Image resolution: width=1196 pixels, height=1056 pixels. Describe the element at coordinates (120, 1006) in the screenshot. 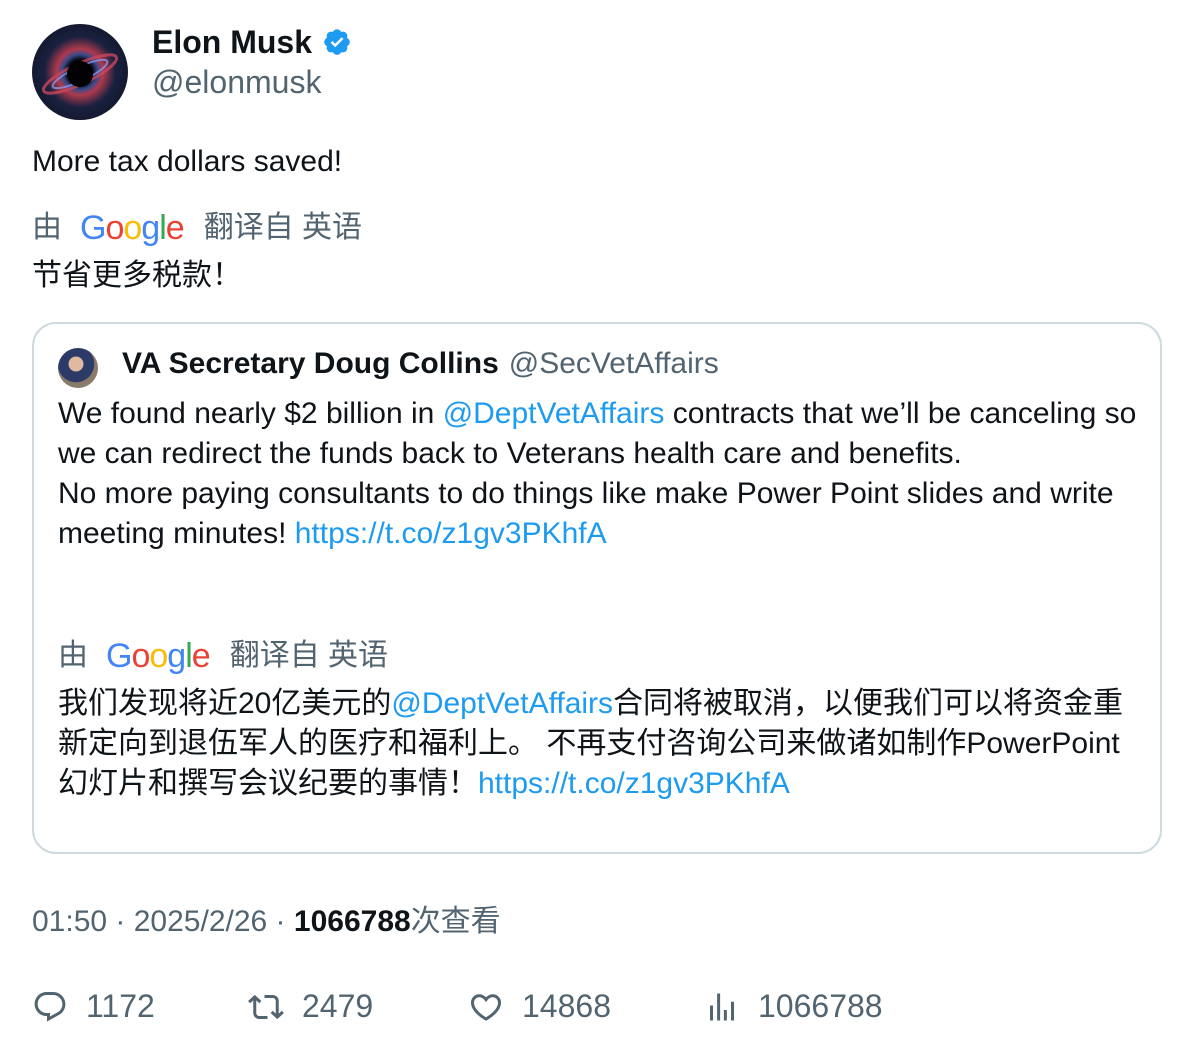

I see `reply-count: 1172` at that location.